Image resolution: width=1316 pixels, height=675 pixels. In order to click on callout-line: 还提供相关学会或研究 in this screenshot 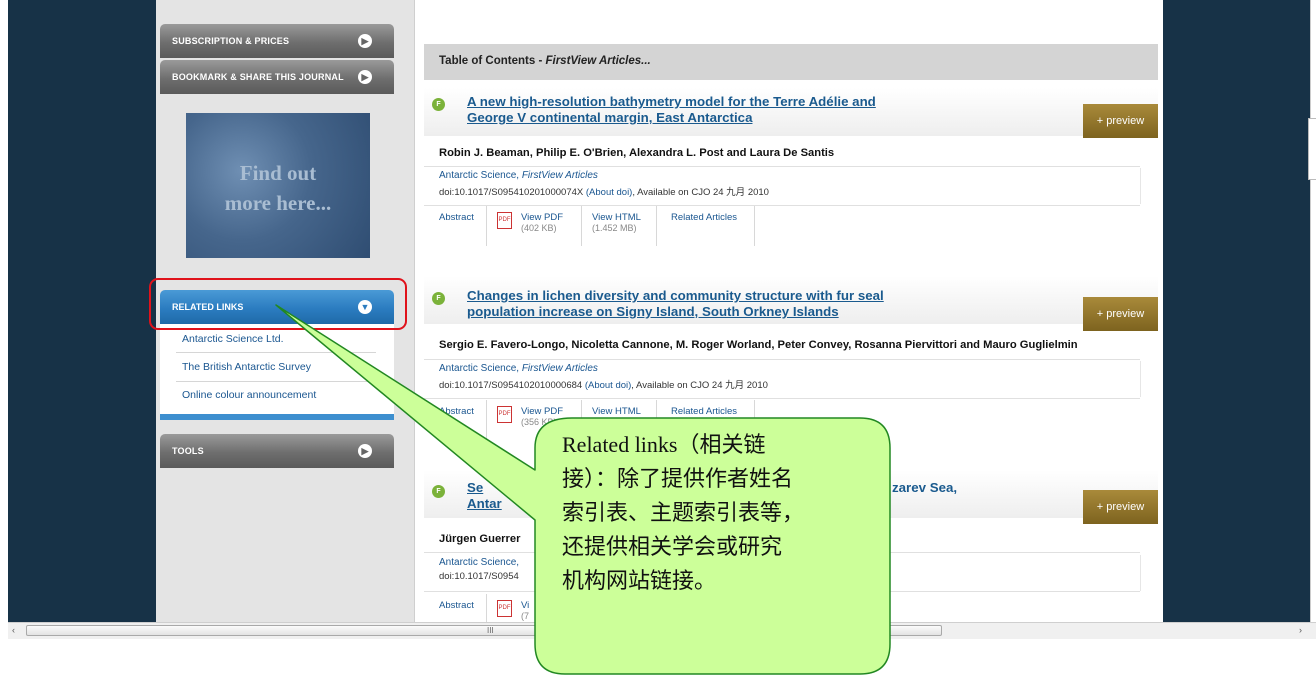, I will do `click(672, 546)`.